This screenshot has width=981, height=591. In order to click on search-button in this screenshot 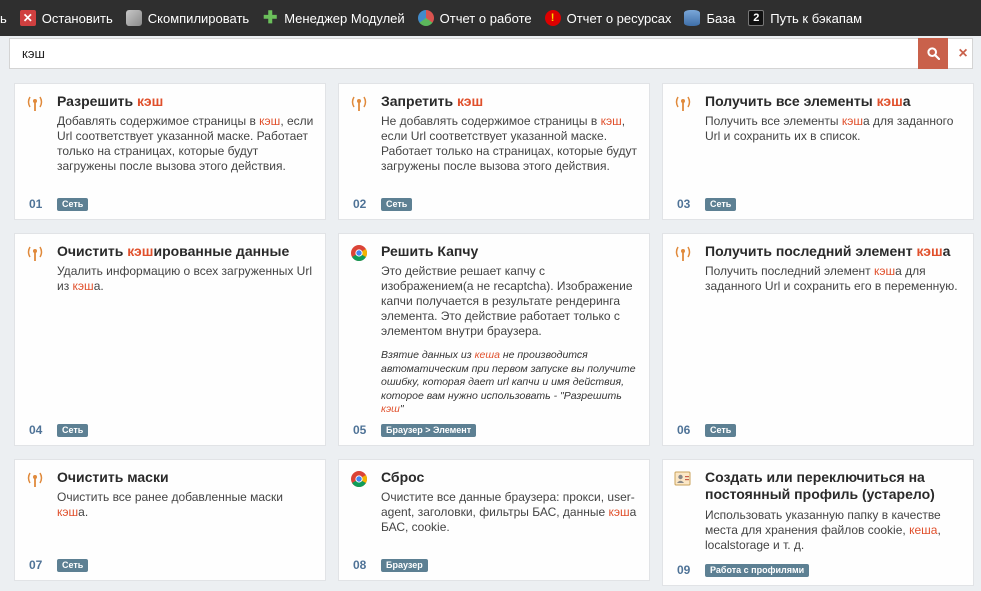, I will do `click(933, 53)`.